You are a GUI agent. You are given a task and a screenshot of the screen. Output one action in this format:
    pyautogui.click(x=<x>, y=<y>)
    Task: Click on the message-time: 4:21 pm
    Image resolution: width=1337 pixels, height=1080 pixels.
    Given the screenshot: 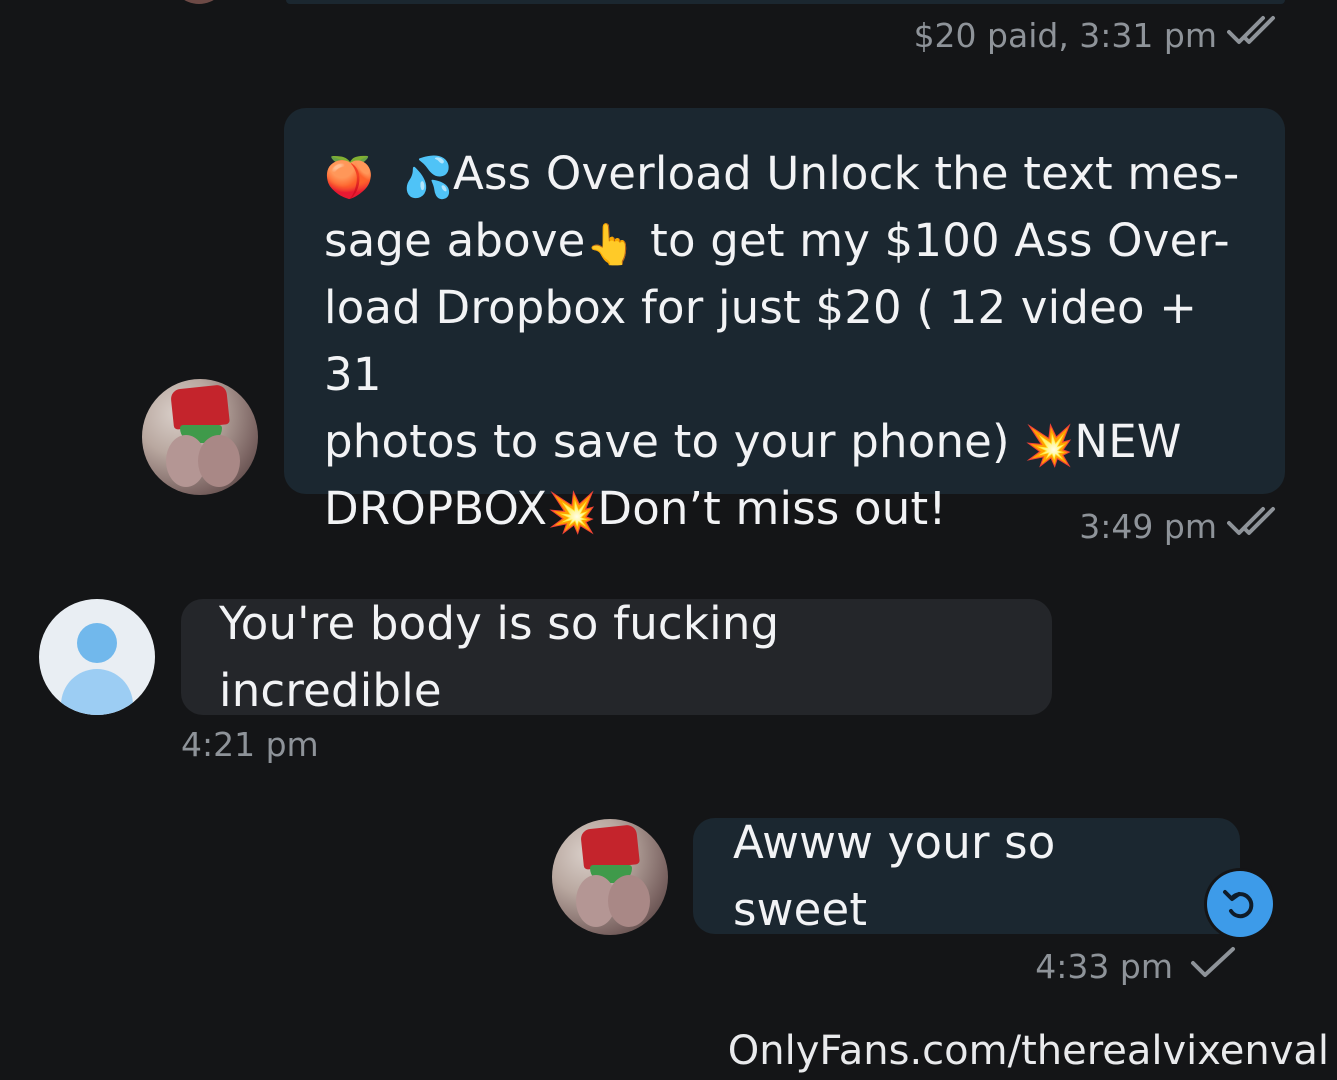 What is the action you would take?
    pyautogui.click(x=250, y=744)
    